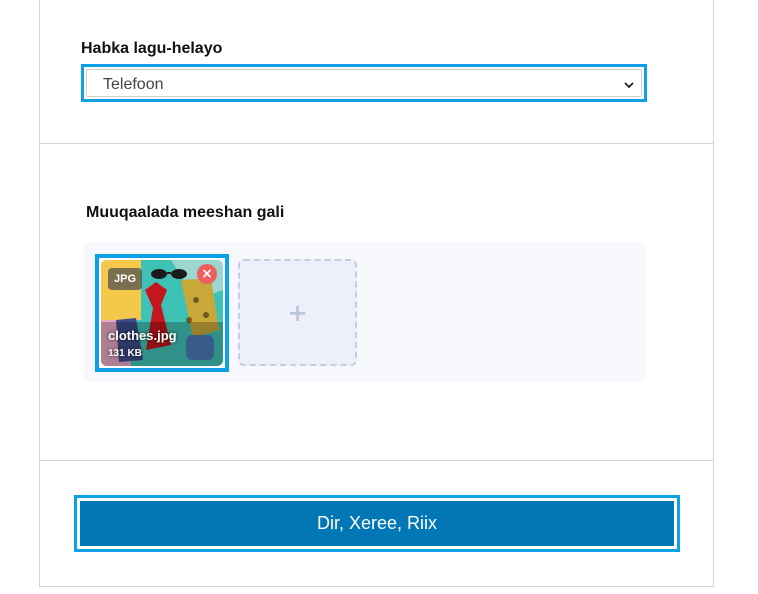  What do you see at coordinates (629, 85) in the screenshot?
I see `chevron-down-icon` at bounding box center [629, 85].